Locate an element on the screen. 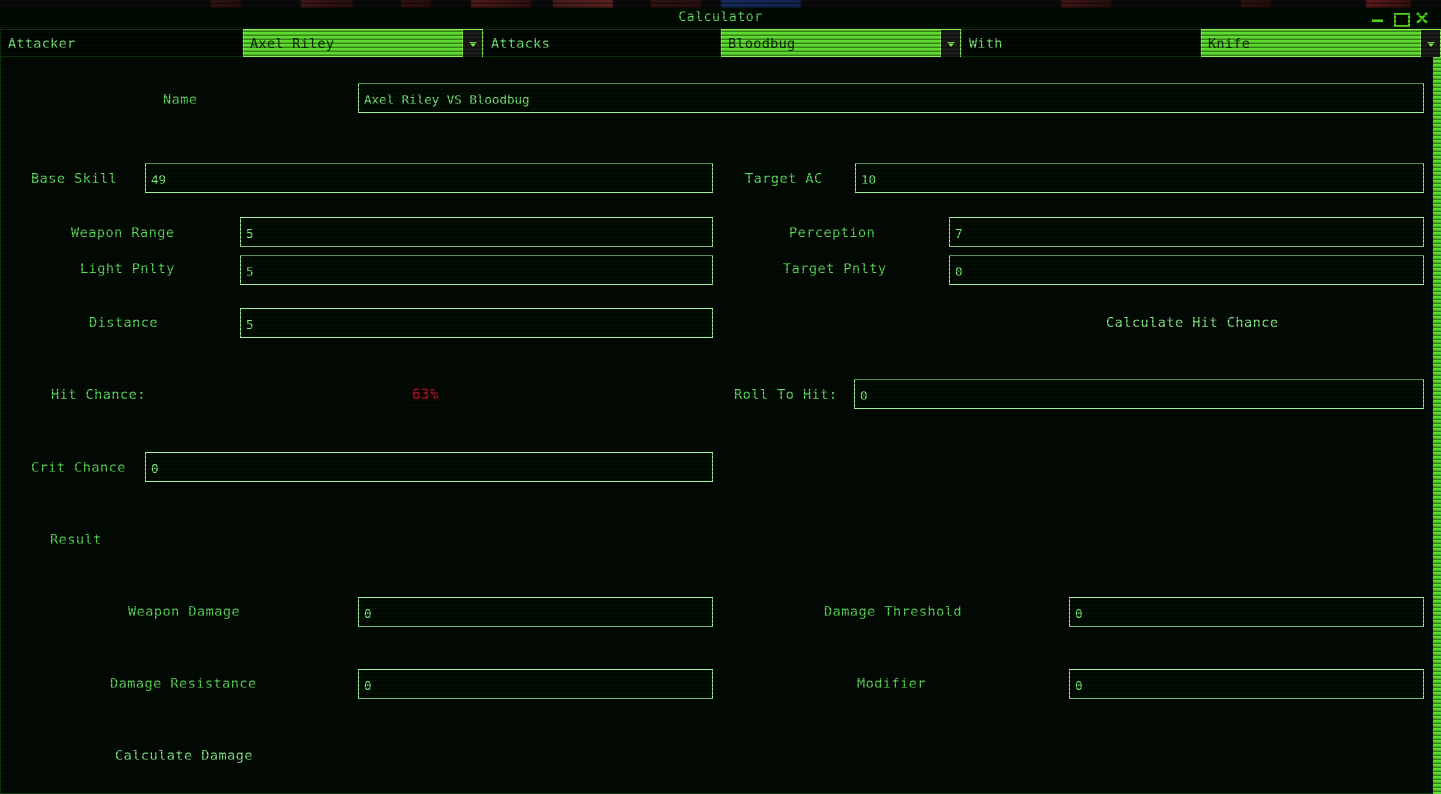  weapon-damage-label: Weapon Damage is located at coordinates (184, 612).